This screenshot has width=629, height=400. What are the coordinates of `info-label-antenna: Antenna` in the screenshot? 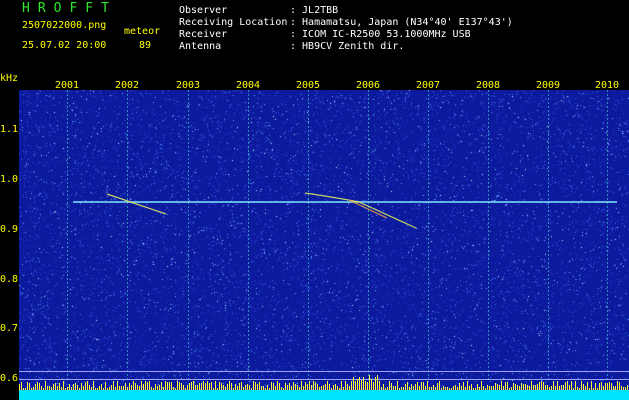 It's located at (200, 46).